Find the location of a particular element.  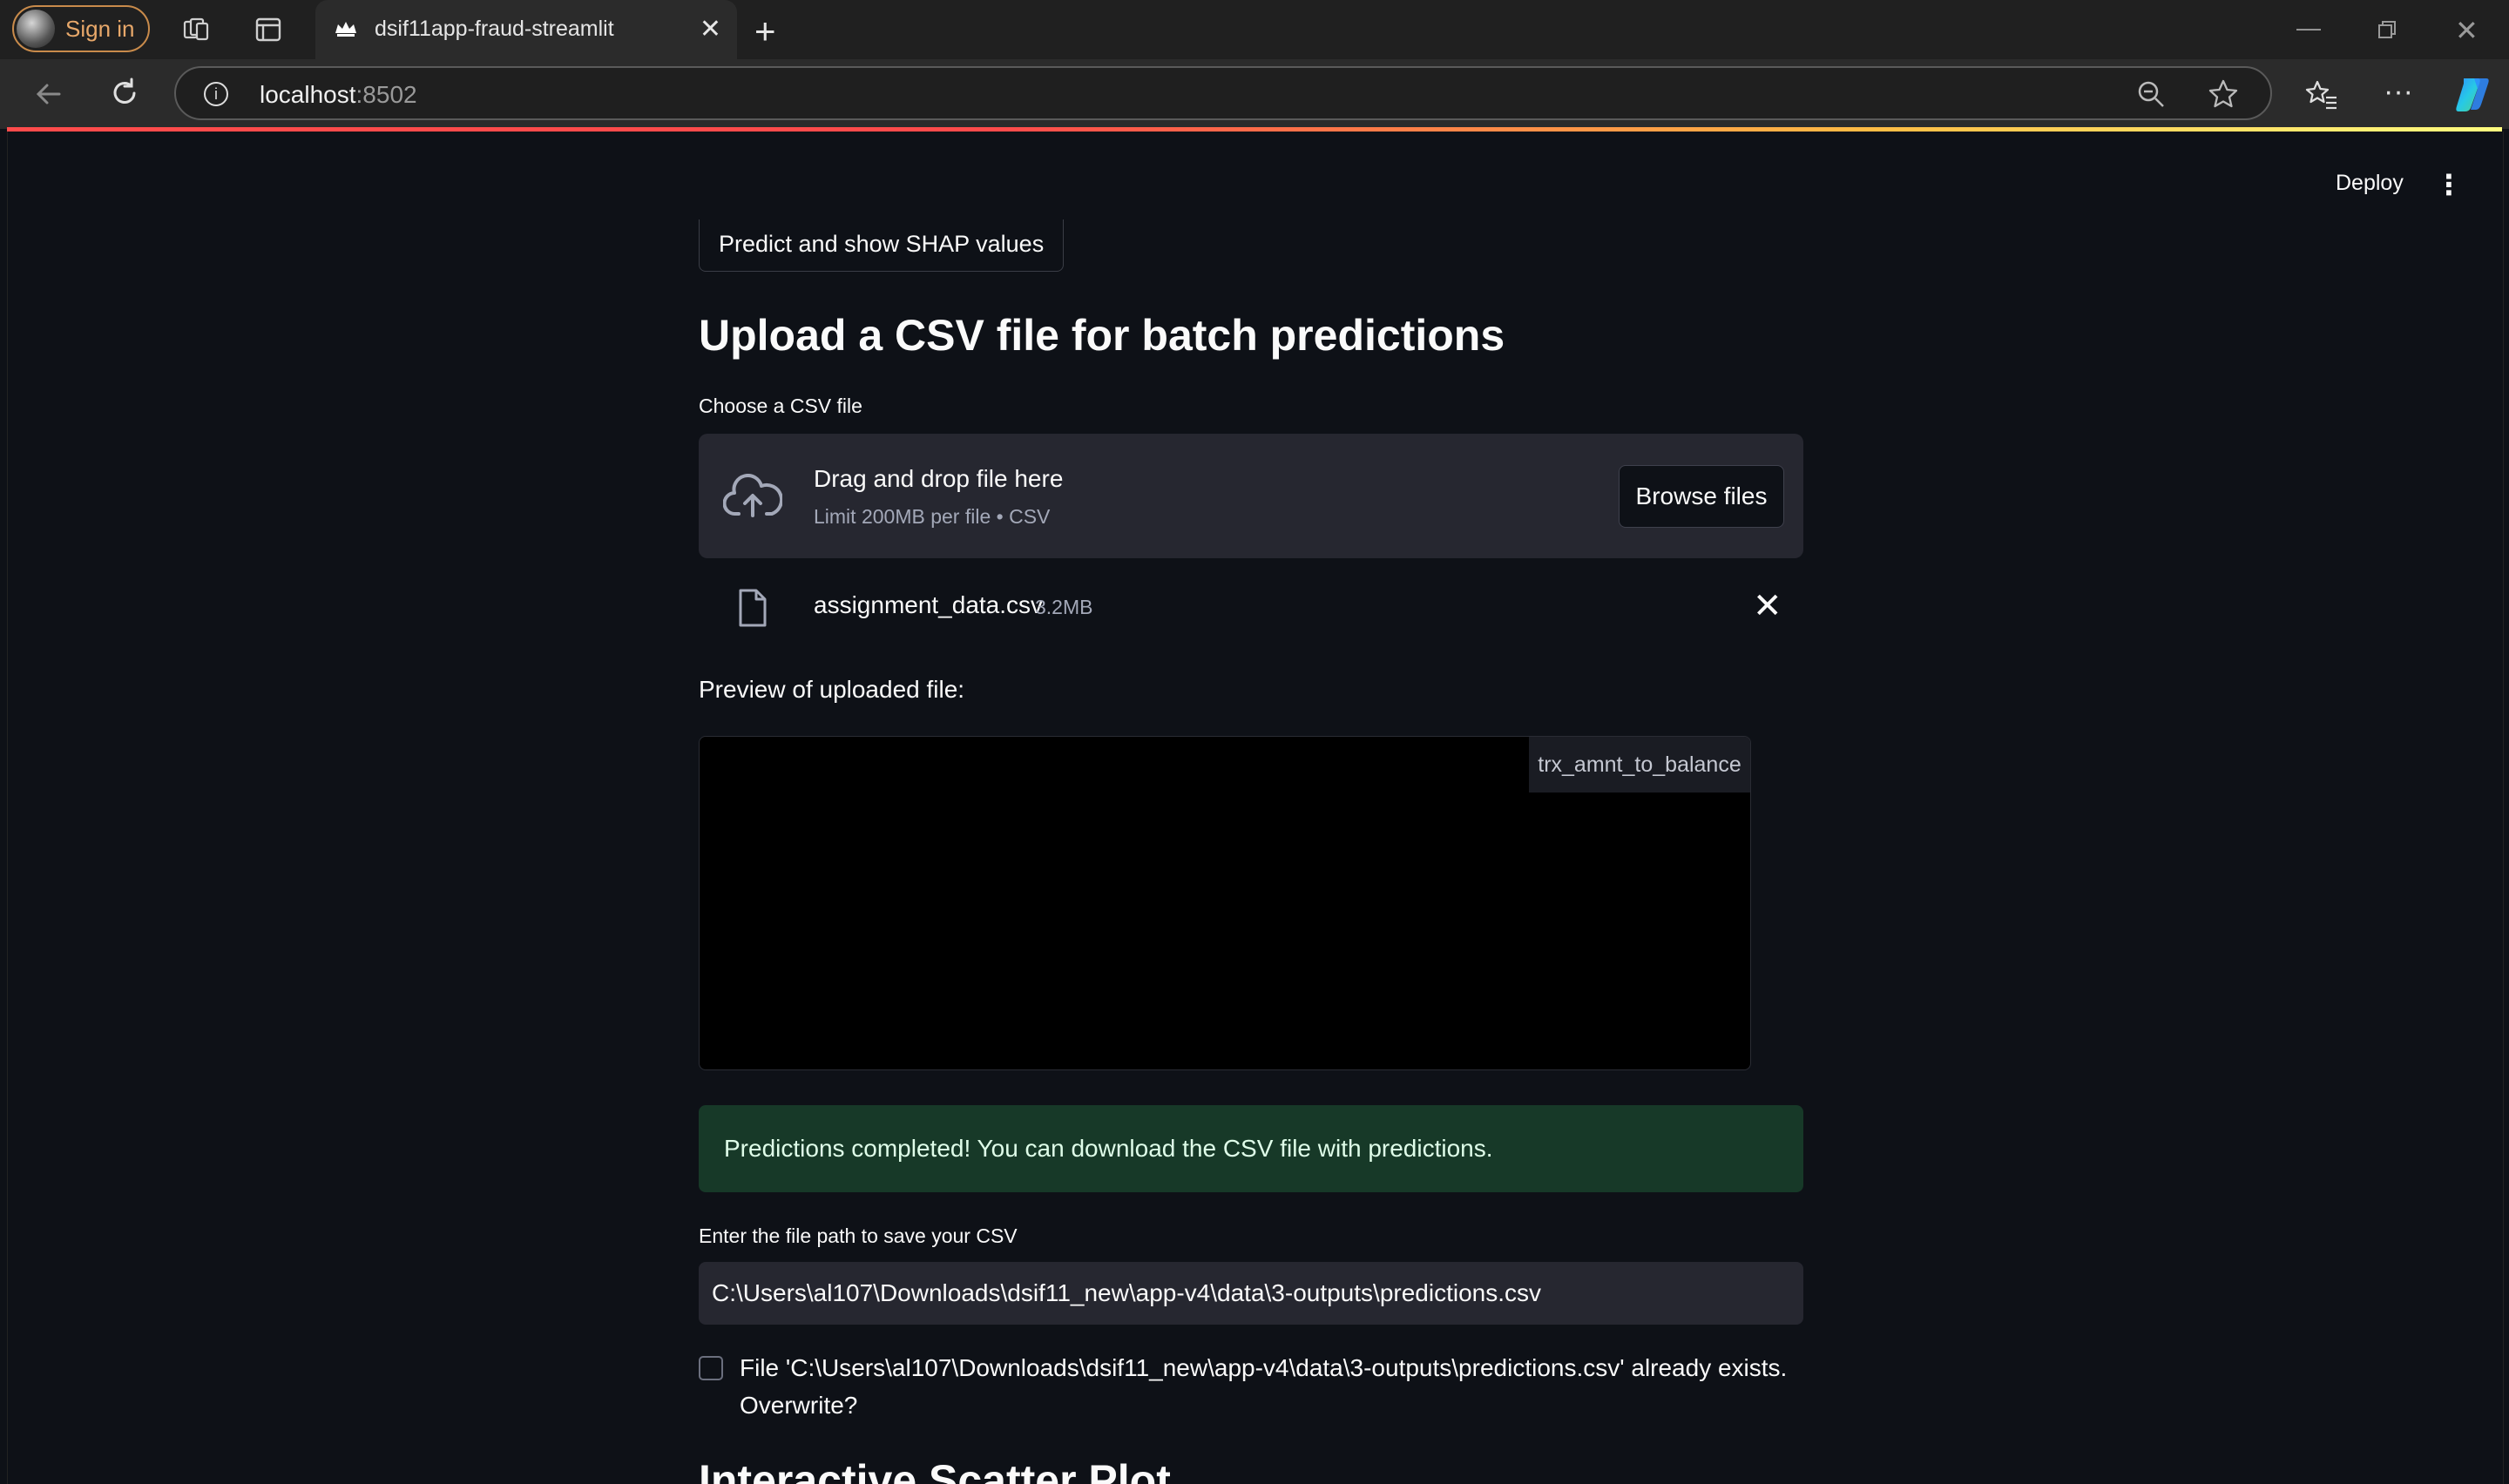

more-icon: ··· is located at coordinates (2398, 91).